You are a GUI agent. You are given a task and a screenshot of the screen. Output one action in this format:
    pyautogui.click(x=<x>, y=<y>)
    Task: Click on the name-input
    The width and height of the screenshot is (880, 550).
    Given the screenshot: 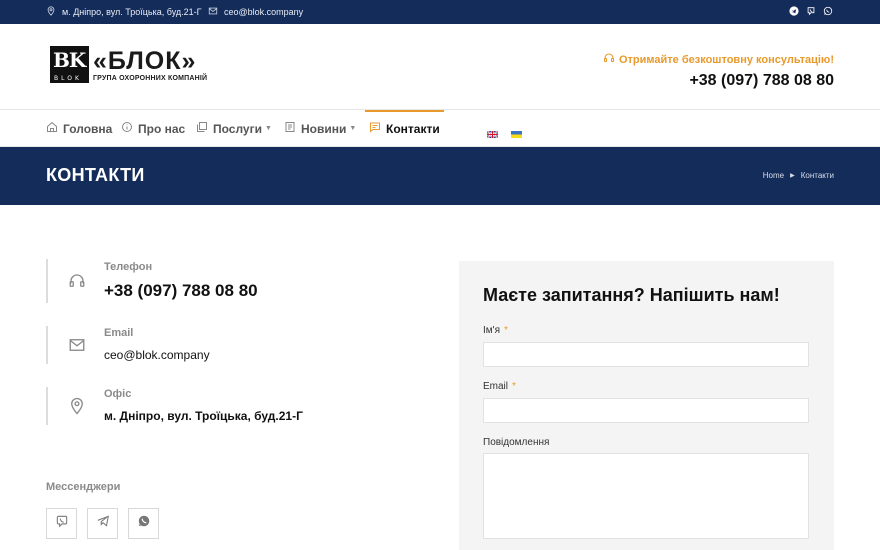 What is the action you would take?
    pyautogui.click(x=646, y=354)
    